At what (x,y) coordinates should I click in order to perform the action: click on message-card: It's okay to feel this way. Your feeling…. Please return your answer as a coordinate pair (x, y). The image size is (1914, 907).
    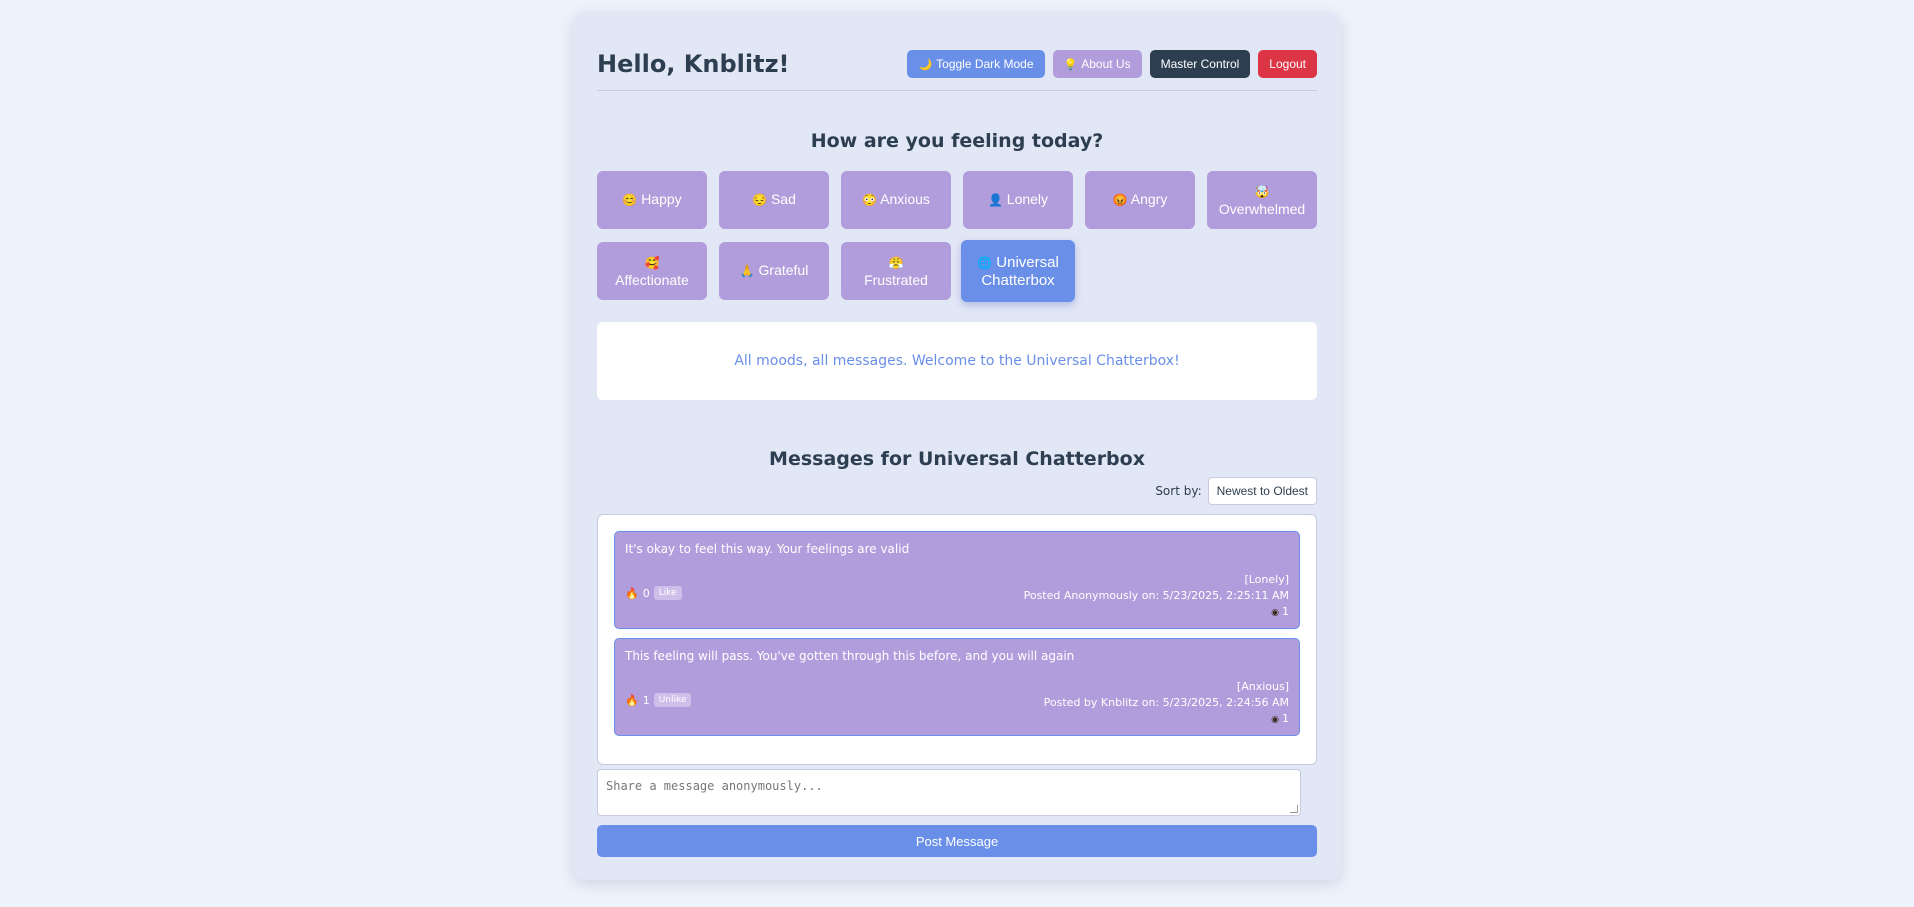
    Looking at the image, I should click on (957, 580).